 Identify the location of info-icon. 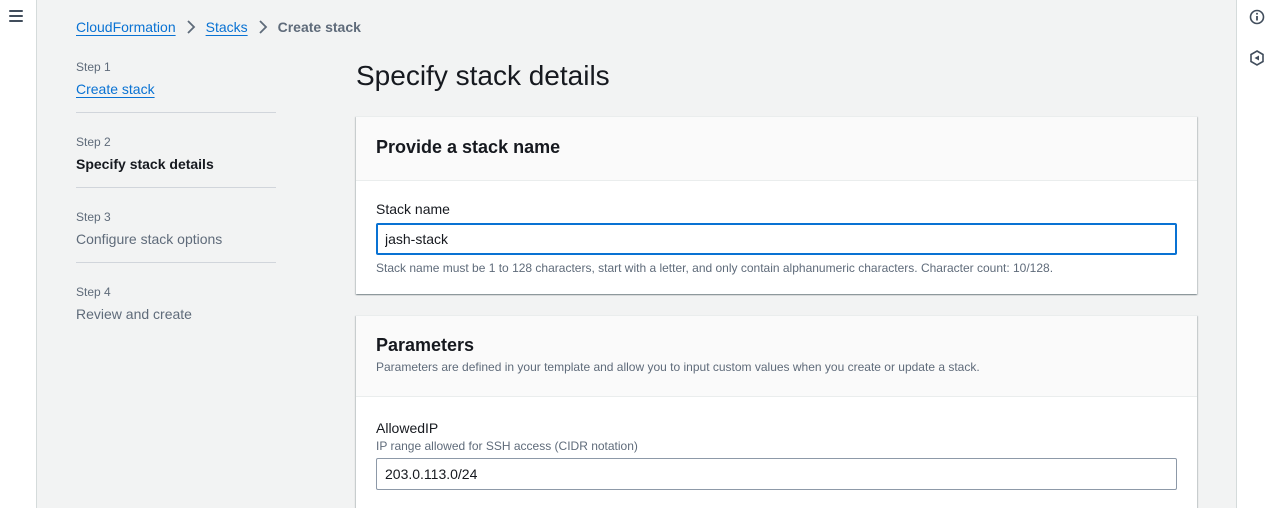
(1257, 17).